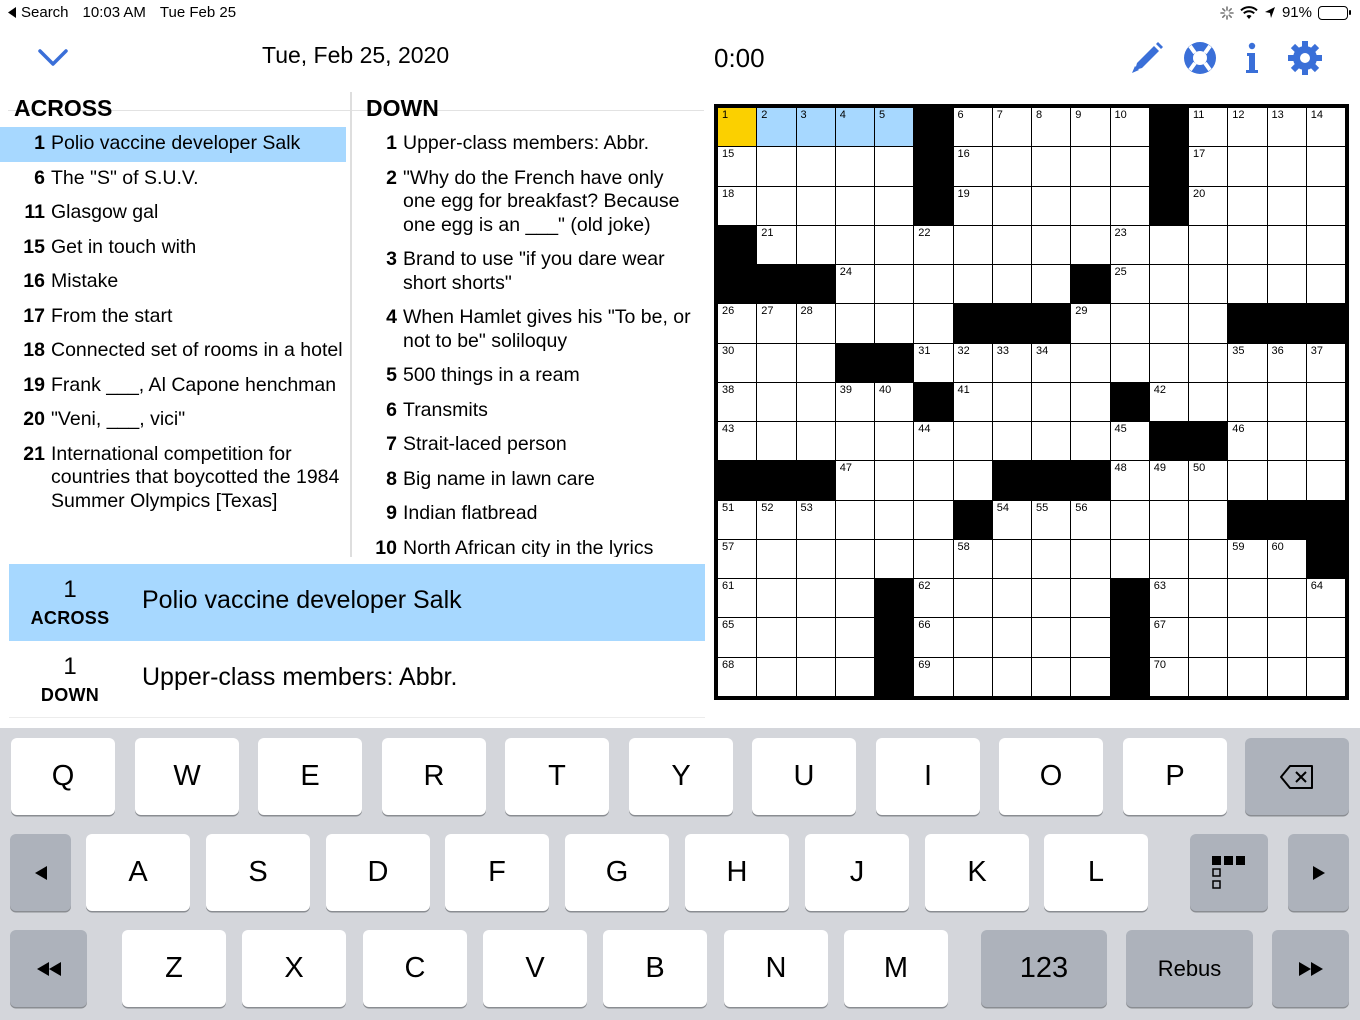 Image resolution: width=1360 pixels, height=1020 pixels. What do you see at coordinates (529, 514) in the screenshot?
I see `down-clue-9: 9 Indian flatbread` at bounding box center [529, 514].